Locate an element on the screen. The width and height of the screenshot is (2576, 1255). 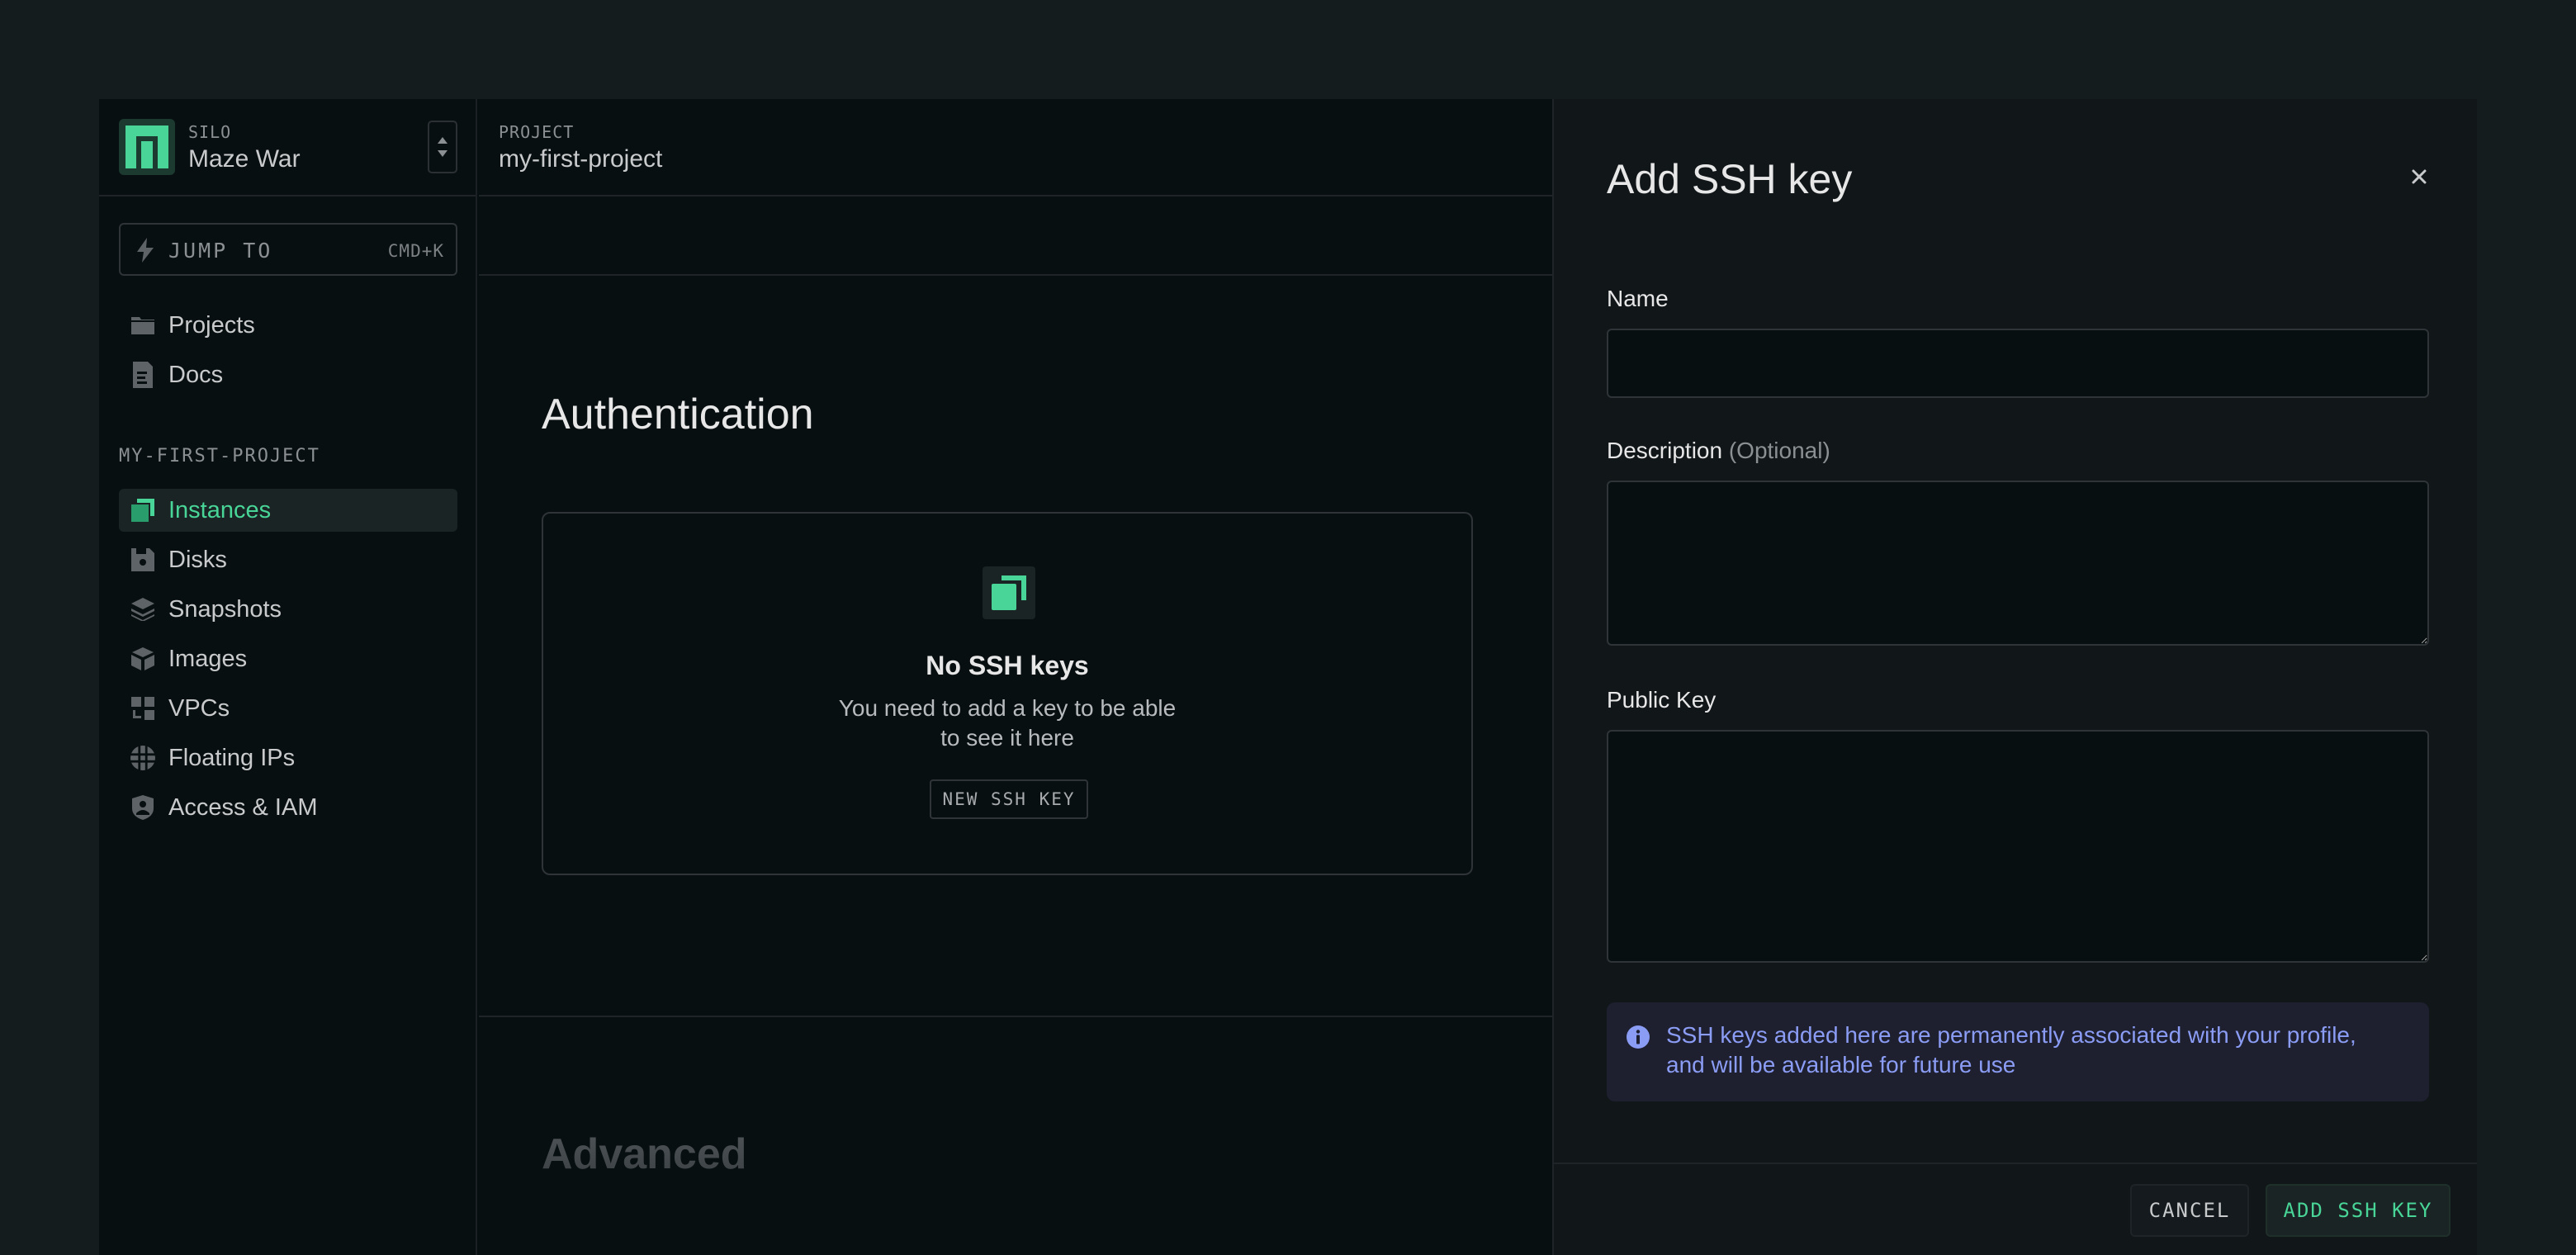
disk-icon is located at coordinates (142, 559).